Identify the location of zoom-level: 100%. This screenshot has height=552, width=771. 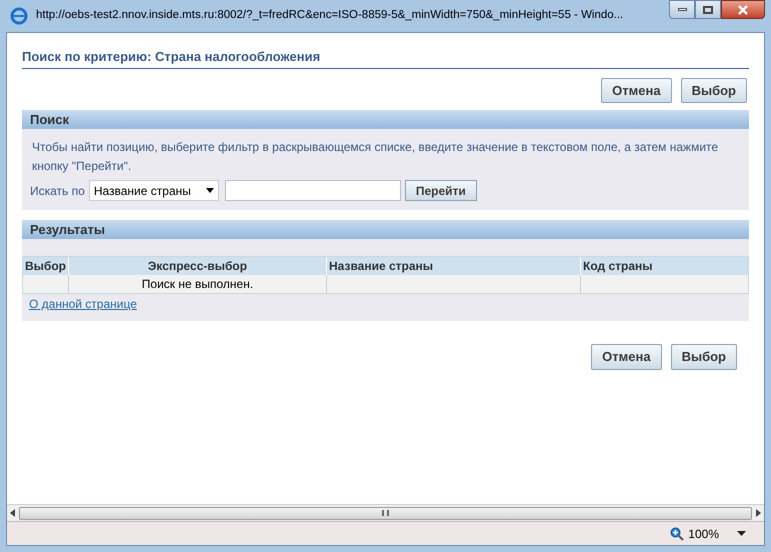
(703, 533).